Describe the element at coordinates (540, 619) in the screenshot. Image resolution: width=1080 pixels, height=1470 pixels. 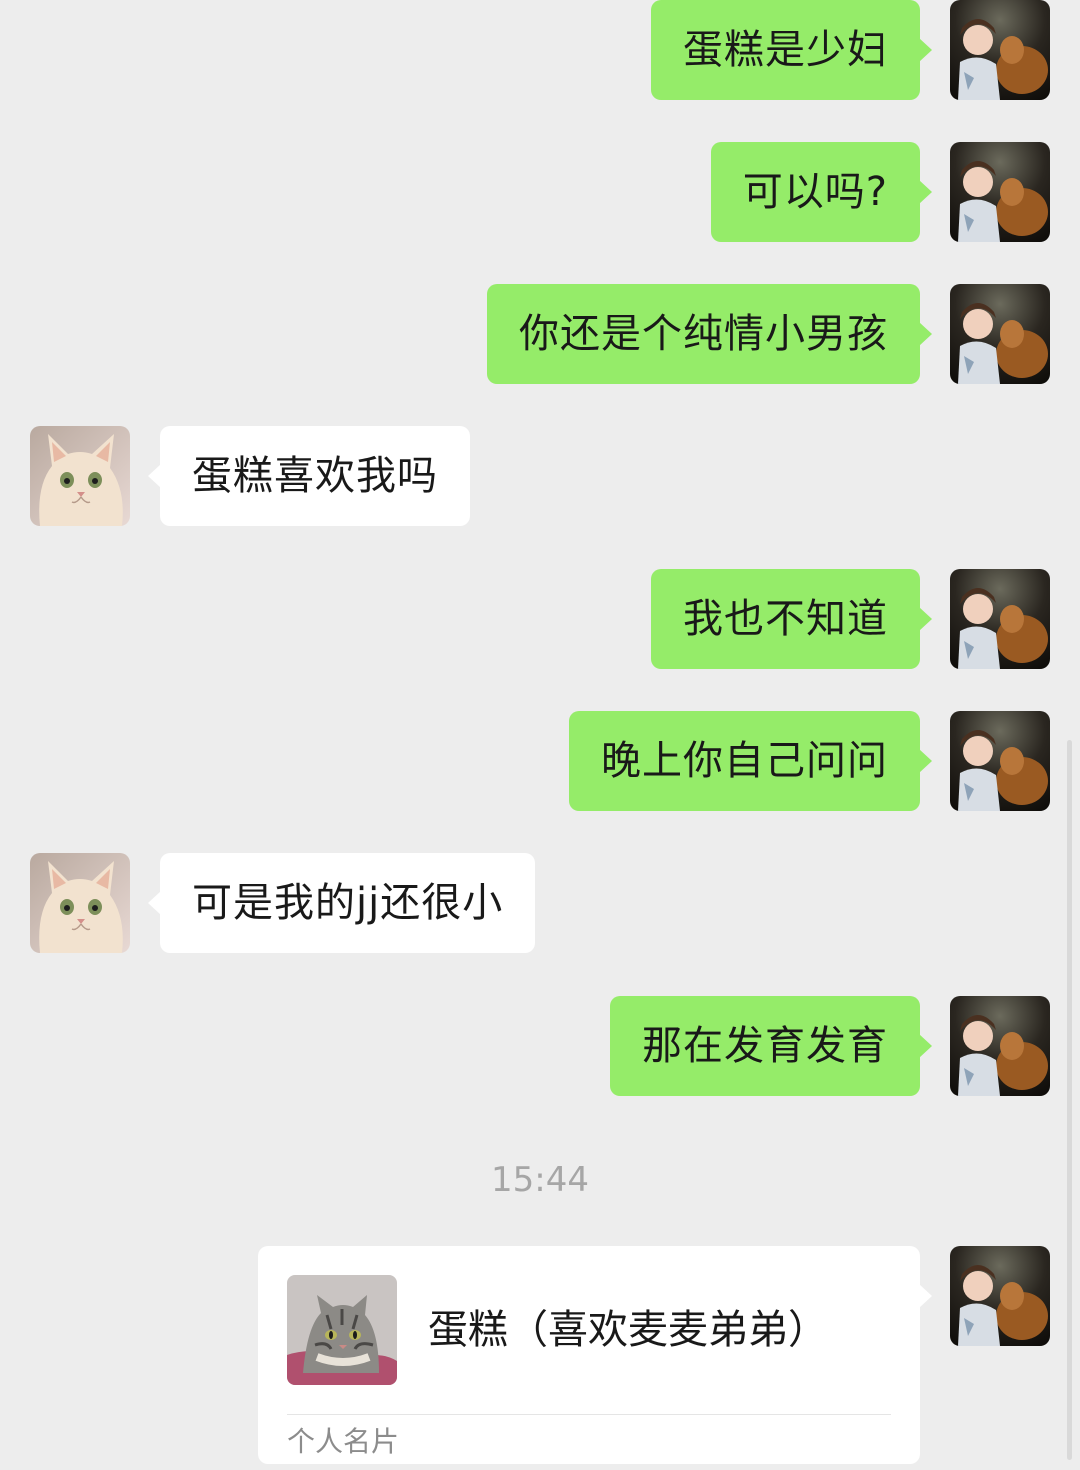
I see `message-row: 我也不知道` at that location.